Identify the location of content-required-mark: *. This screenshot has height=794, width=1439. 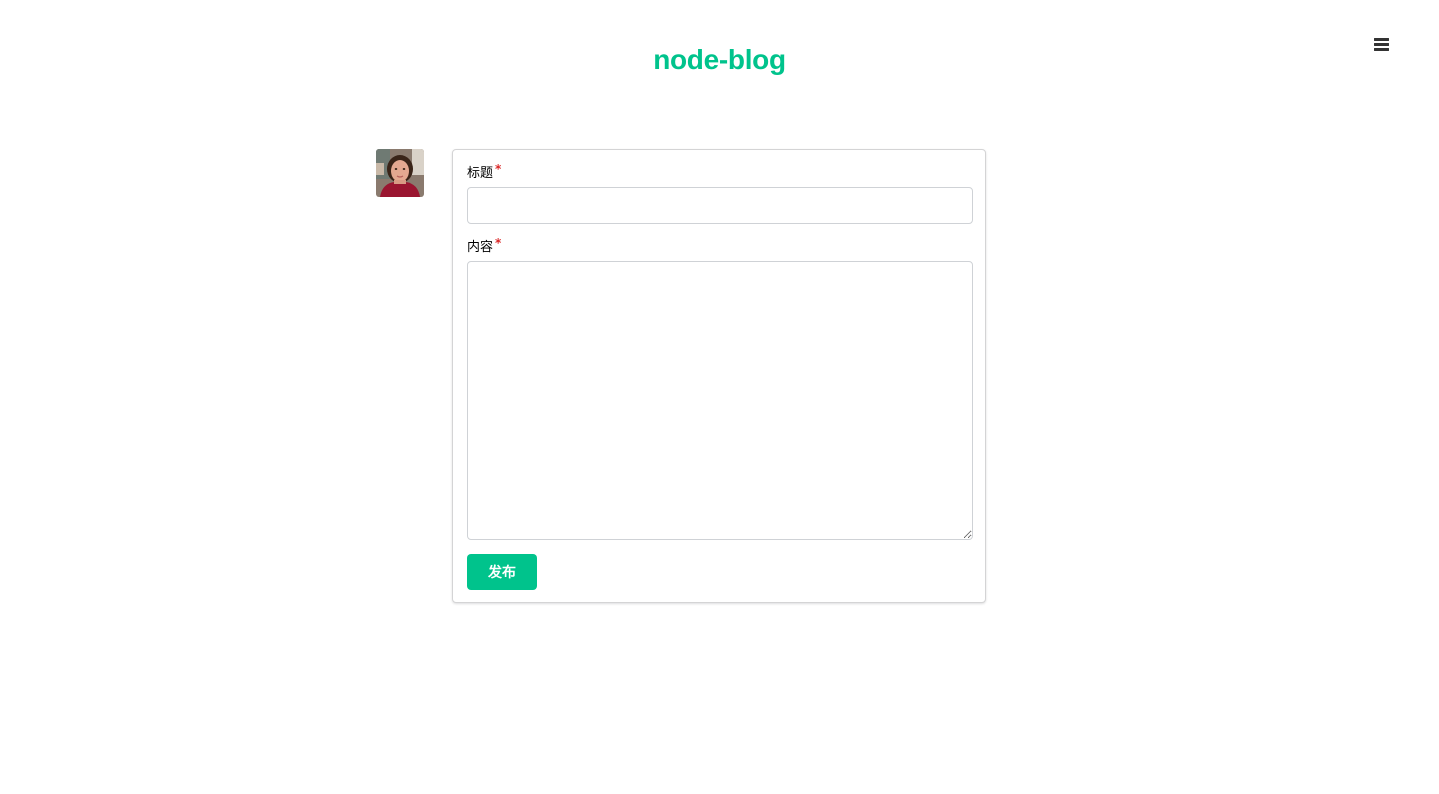
(498, 243).